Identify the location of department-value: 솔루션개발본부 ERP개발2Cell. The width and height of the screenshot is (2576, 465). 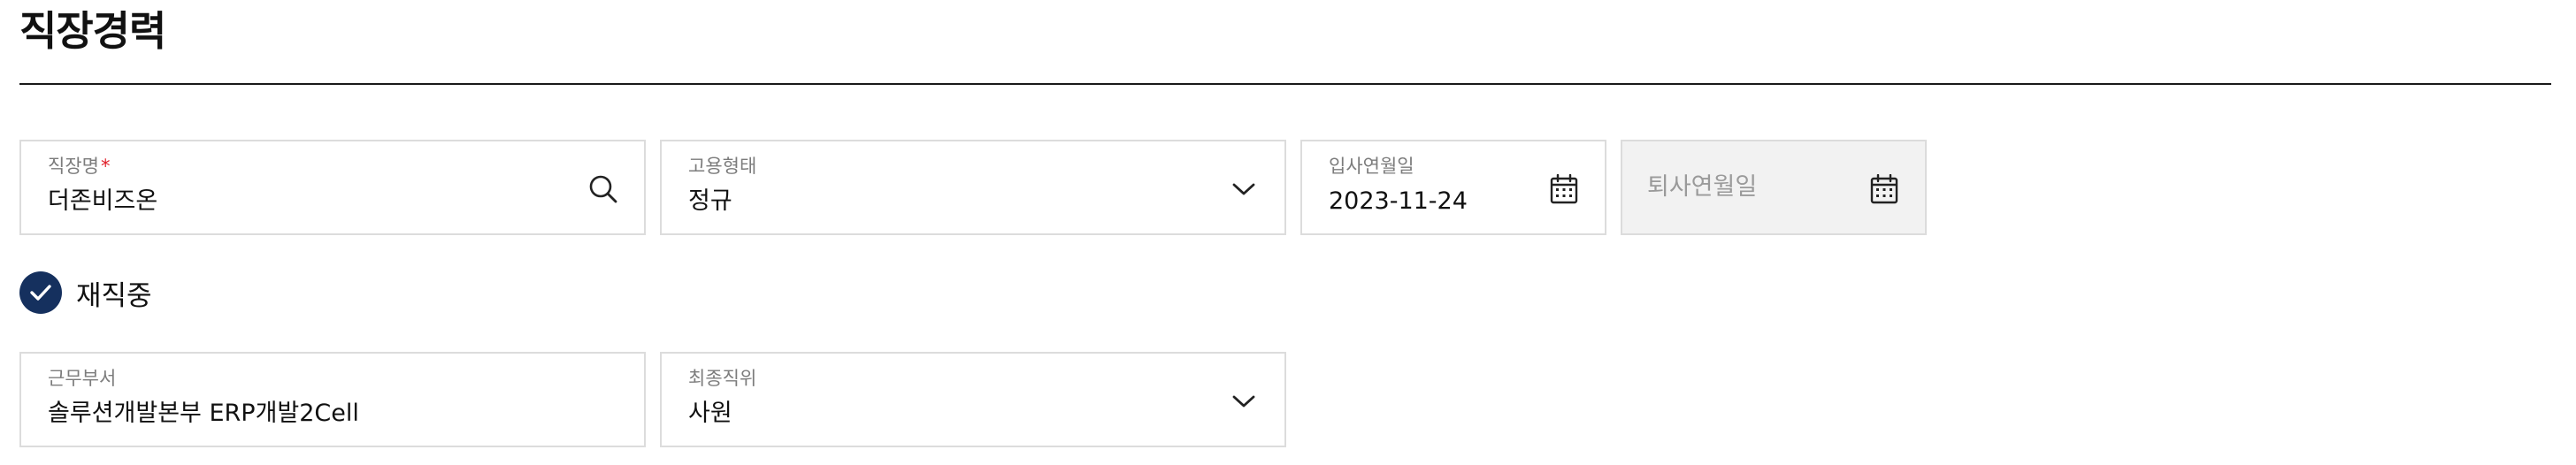
(203, 414).